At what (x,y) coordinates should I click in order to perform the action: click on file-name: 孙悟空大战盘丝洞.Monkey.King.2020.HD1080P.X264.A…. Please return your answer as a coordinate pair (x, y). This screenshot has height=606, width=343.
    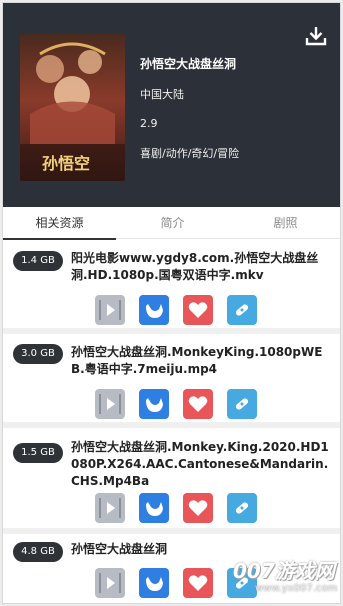
    Looking at the image, I should click on (200, 464).